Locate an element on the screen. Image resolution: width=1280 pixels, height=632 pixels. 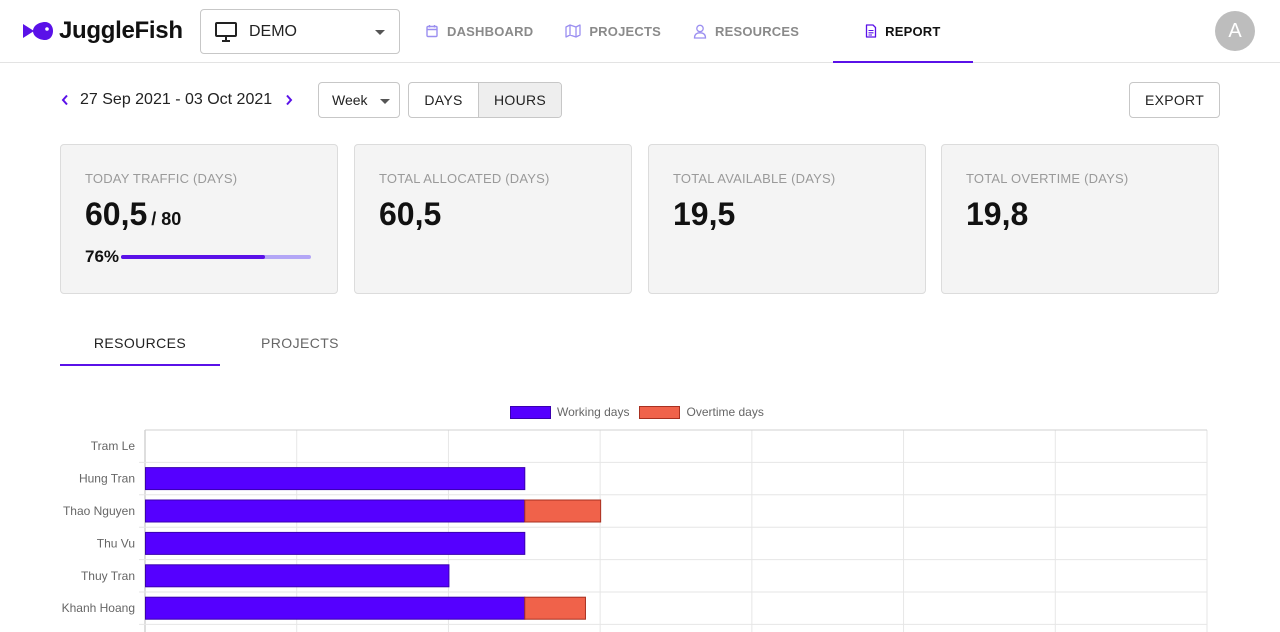
nav-report: REPORT is located at coordinates (903, 31).